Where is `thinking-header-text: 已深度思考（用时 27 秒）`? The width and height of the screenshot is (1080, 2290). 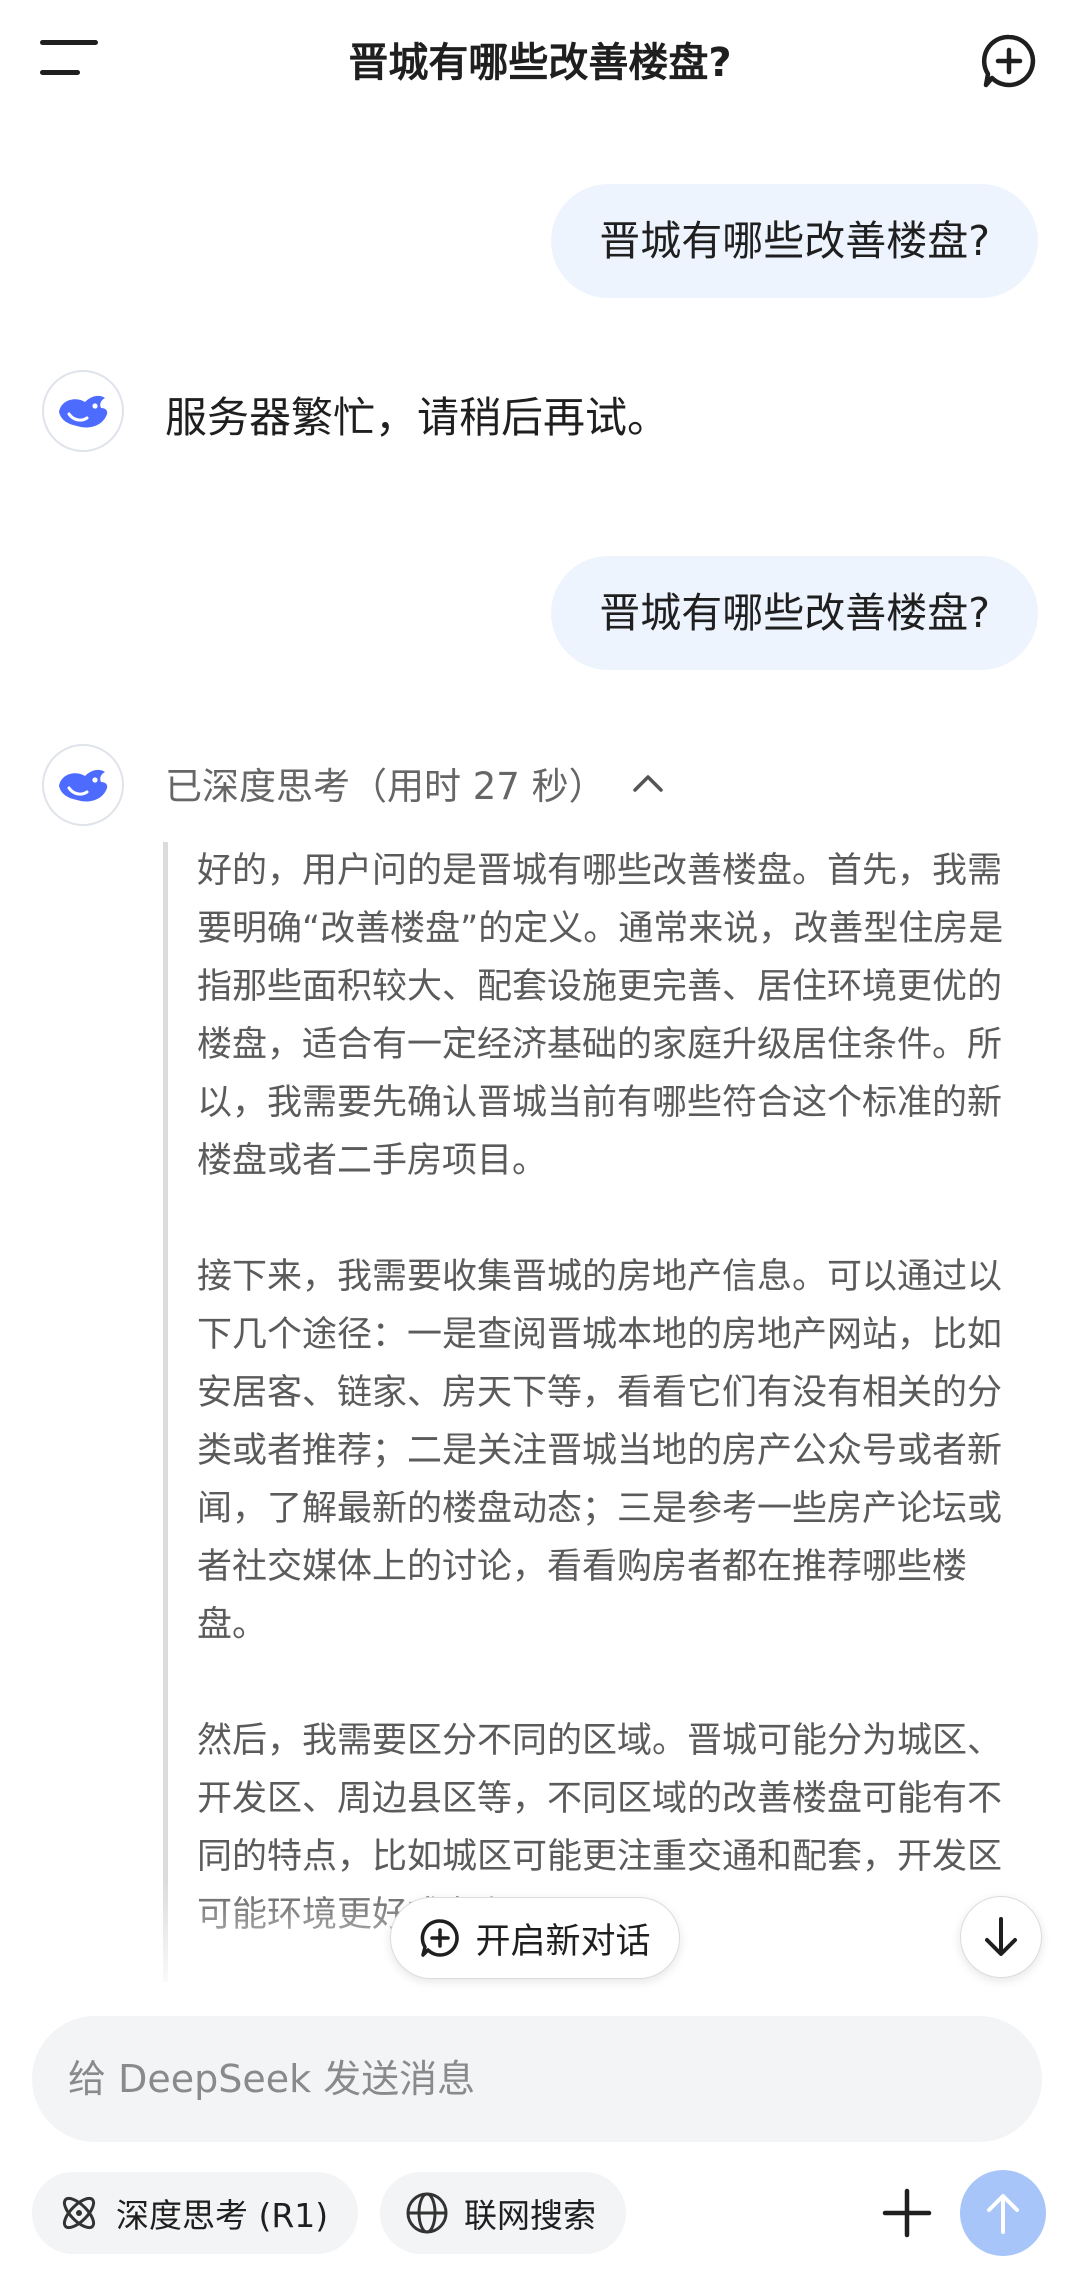 thinking-header-text: 已深度思考（用时 27 秒） is located at coordinates (385, 786).